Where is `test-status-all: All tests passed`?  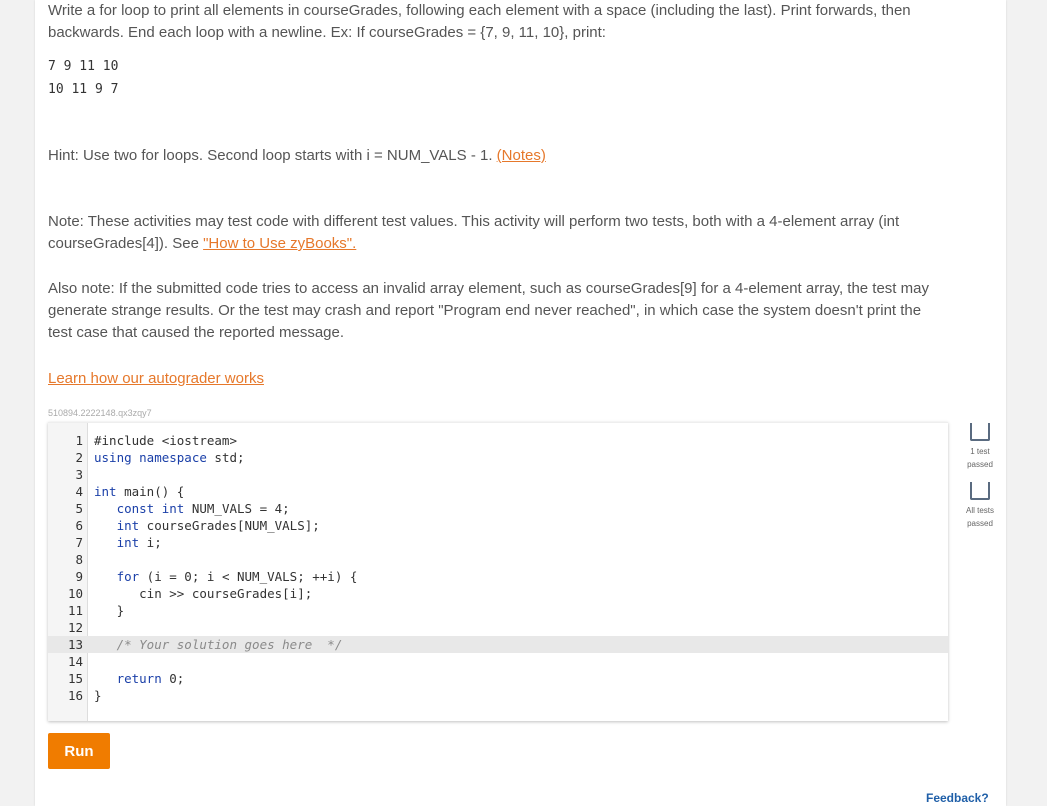 test-status-all: All tests passed is located at coordinates (980, 506).